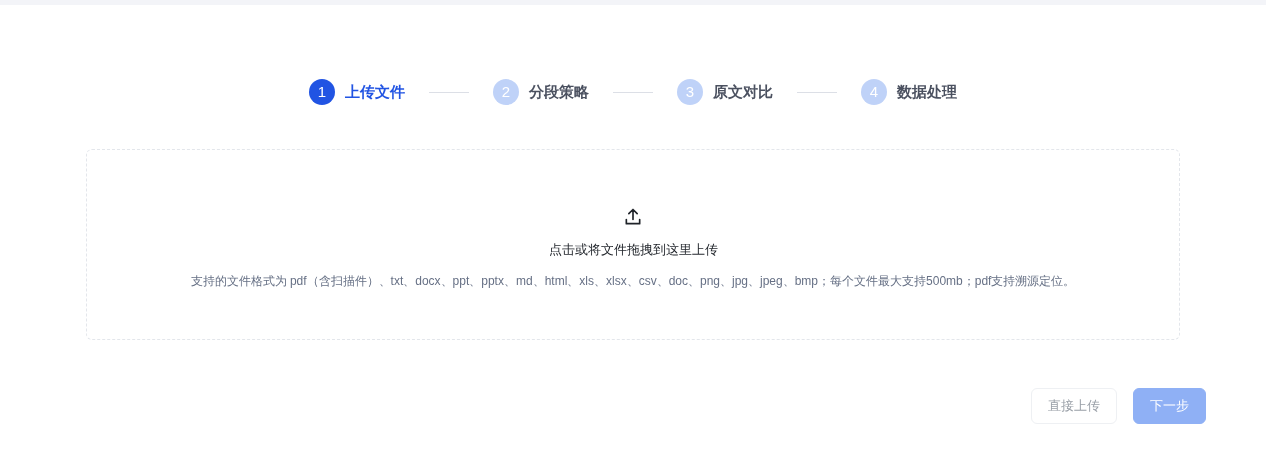  I want to click on step-number: 1, so click(322, 92).